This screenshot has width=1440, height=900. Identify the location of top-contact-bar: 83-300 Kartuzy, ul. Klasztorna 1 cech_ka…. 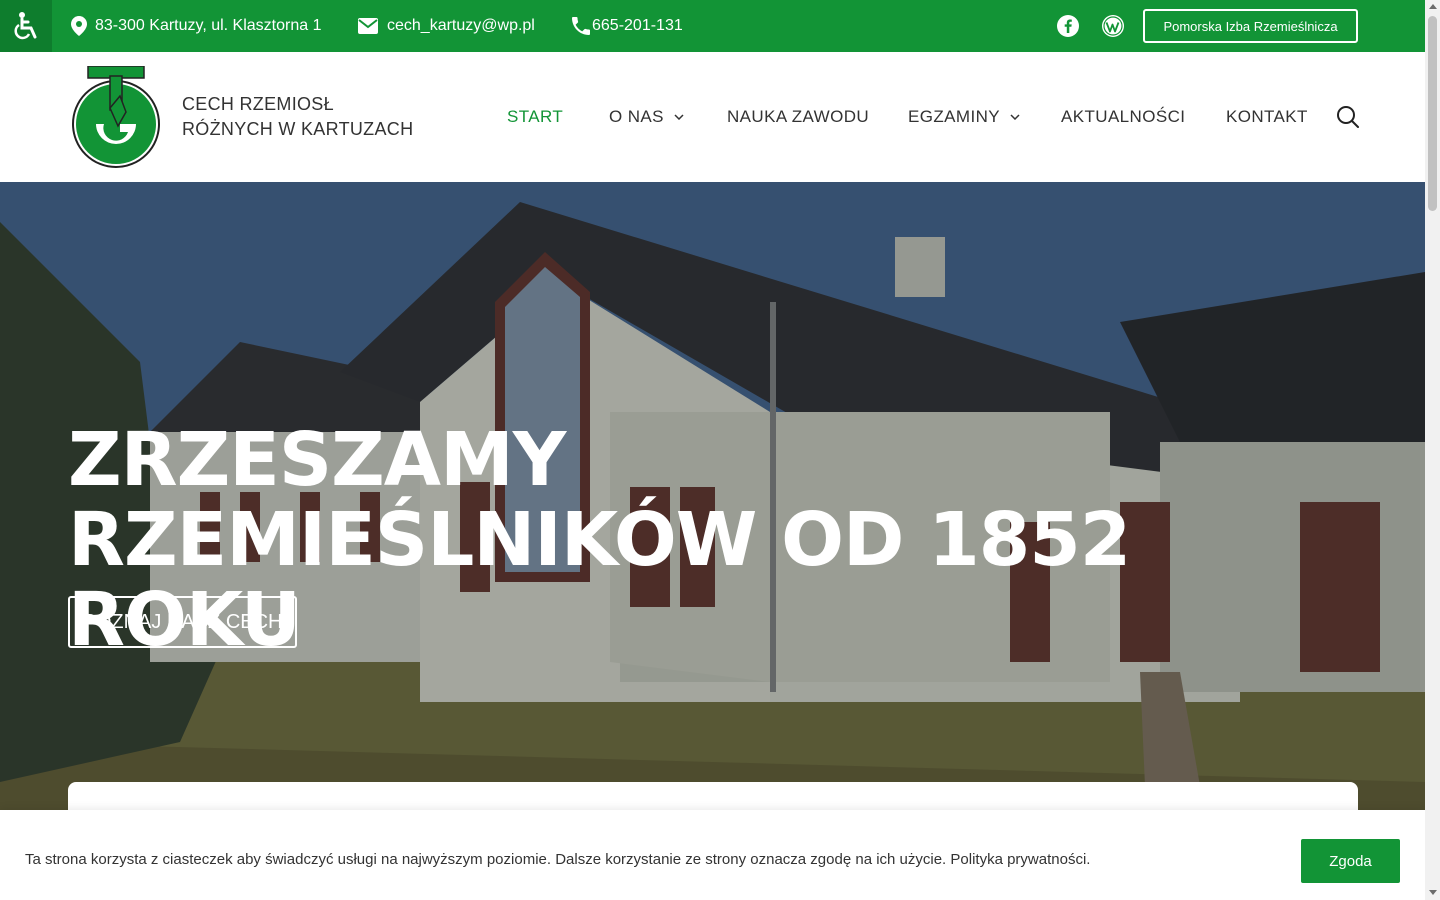
(712, 26).